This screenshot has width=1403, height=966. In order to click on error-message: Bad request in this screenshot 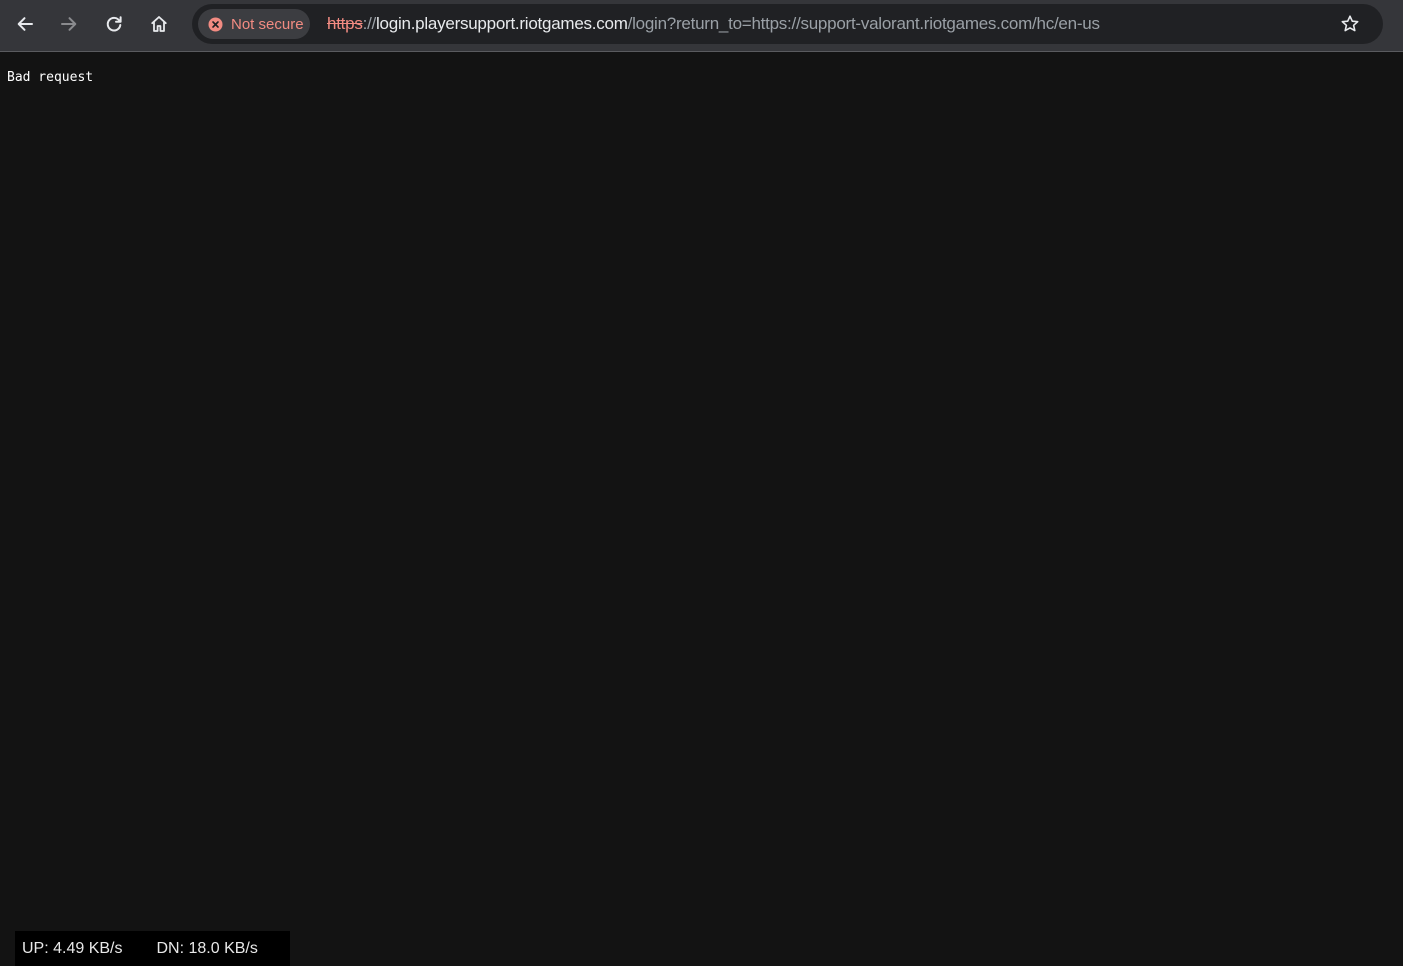, I will do `click(50, 77)`.